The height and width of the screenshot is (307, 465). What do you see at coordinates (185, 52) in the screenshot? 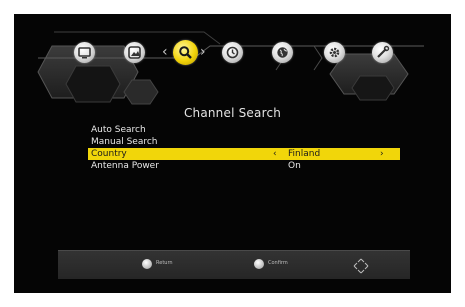
I see `search-icon` at bounding box center [185, 52].